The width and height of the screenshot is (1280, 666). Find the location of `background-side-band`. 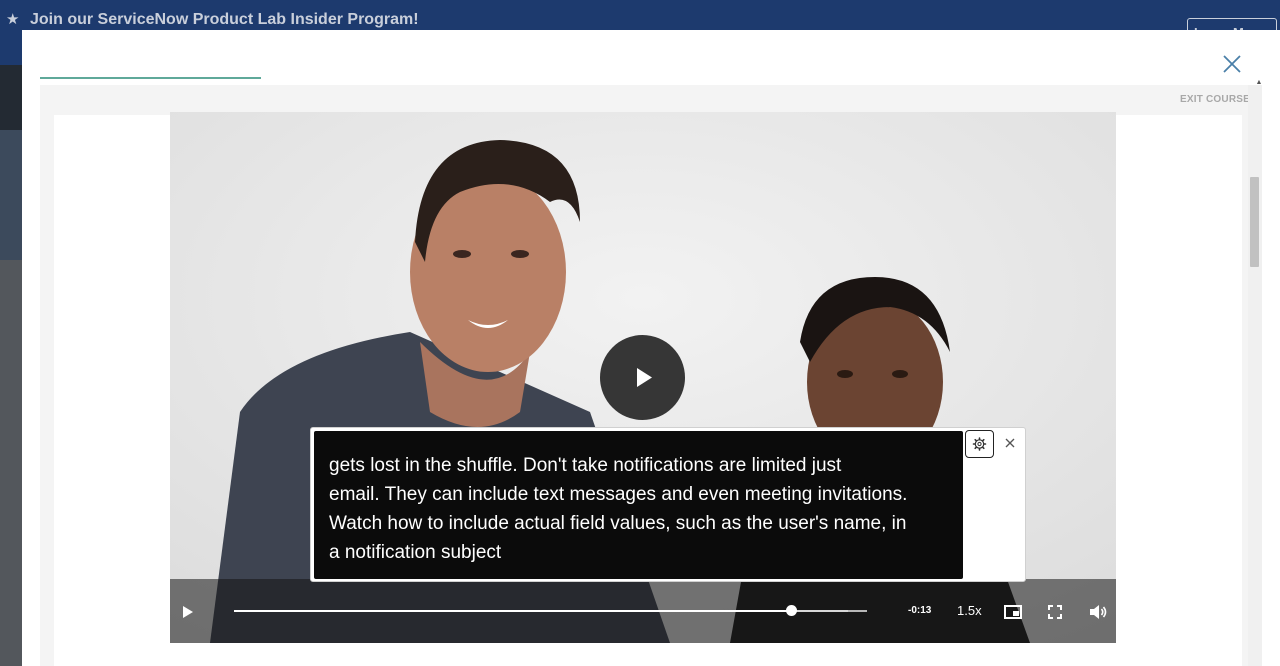

background-side-band is located at coordinates (11, 195).